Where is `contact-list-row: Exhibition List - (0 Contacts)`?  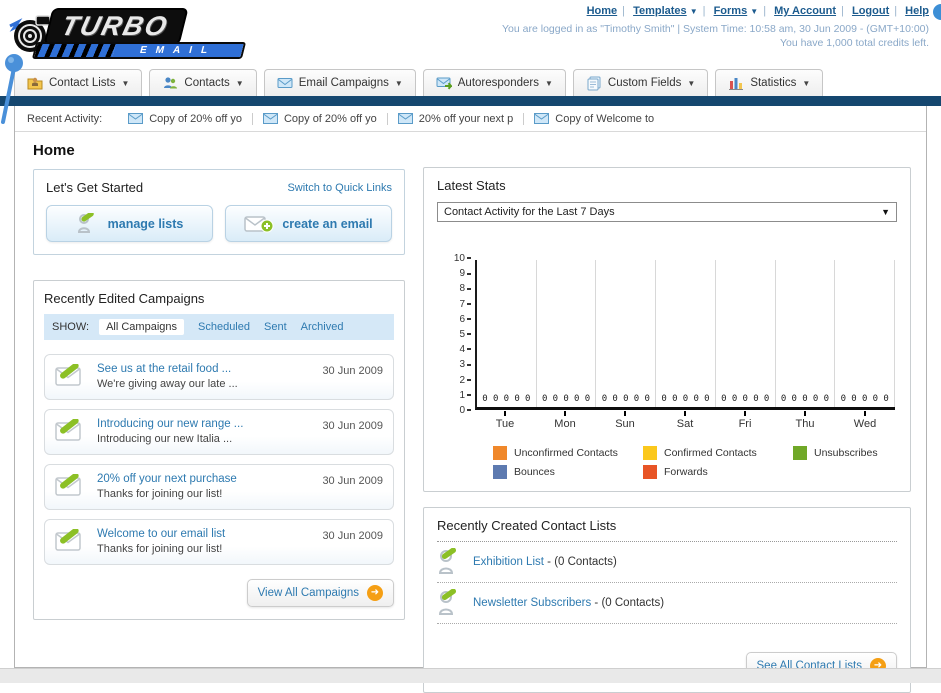
contact-list-row: Exhibition List - (0 Contacts) is located at coordinates (667, 562).